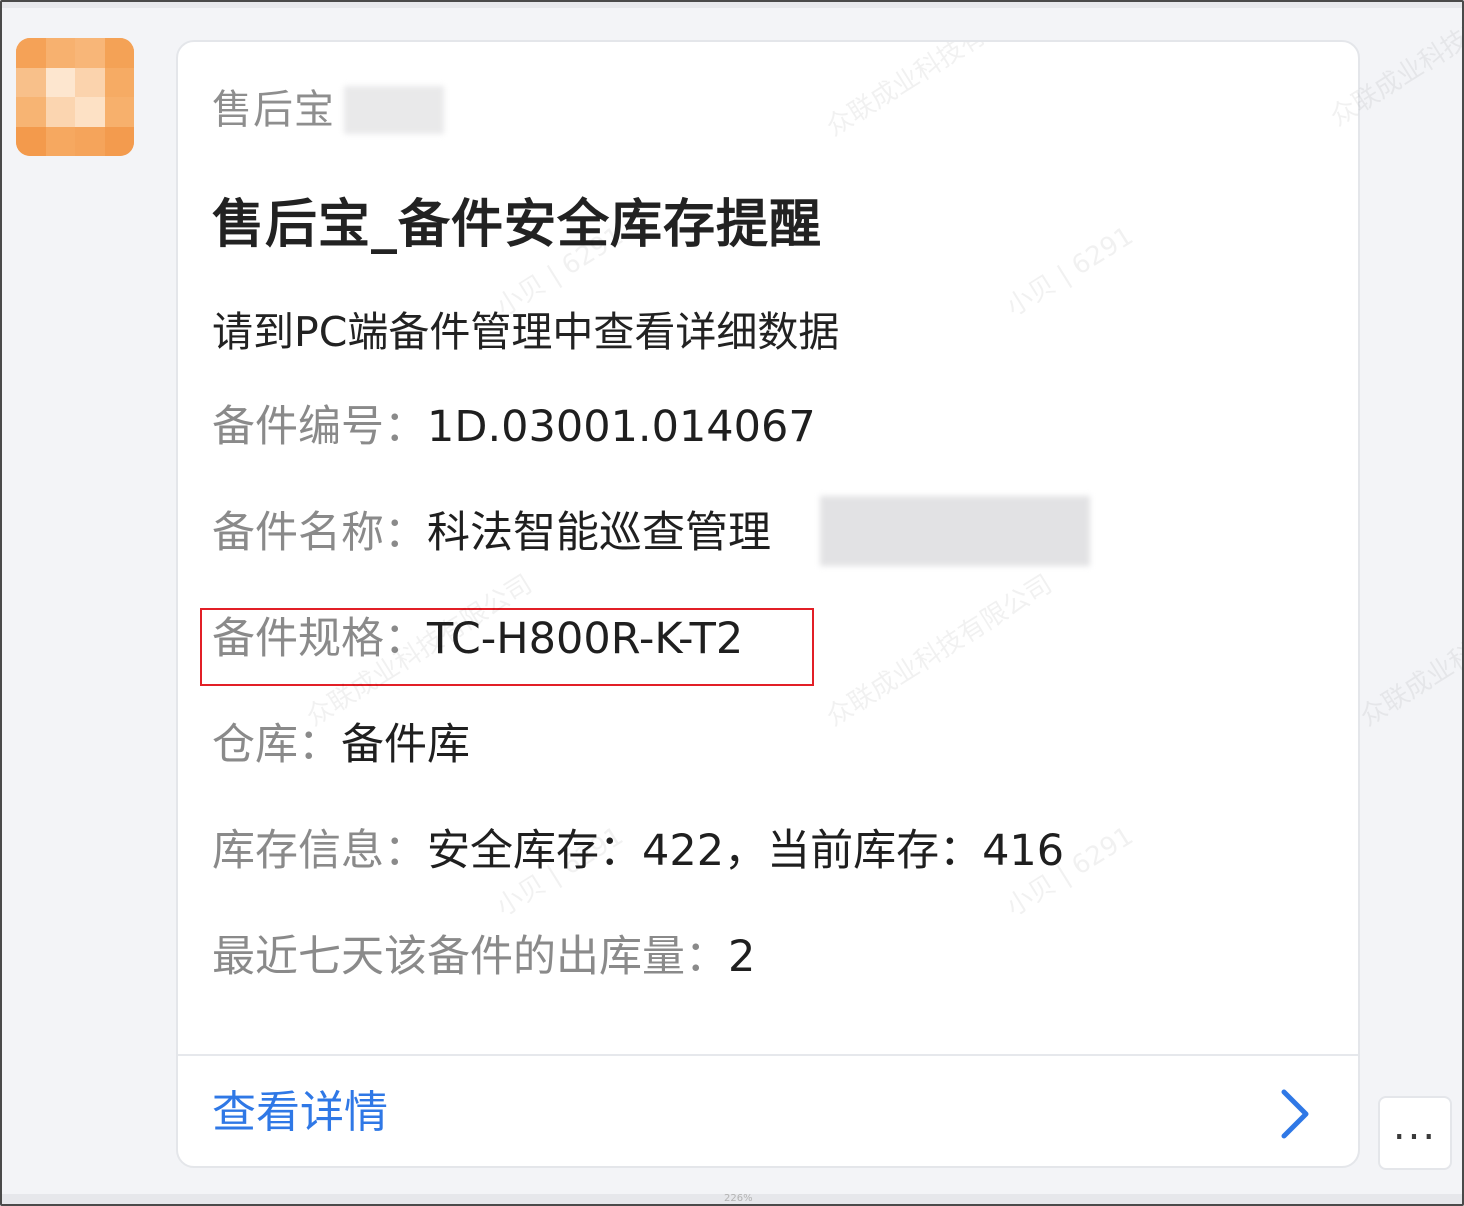  Describe the element at coordinates (394, 110) in the screenshot. I see `redacted-sender-suffix` at that location.